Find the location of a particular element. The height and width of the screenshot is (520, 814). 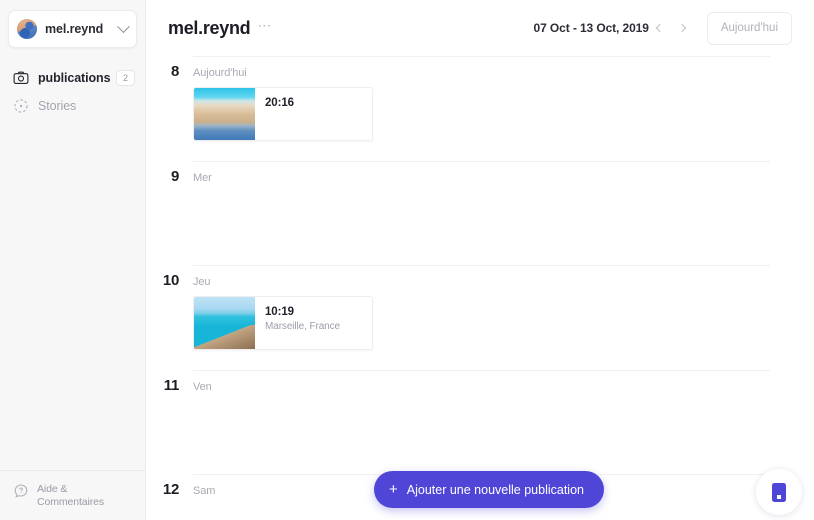

plus-icon: + is located at coordinates (393, 489).